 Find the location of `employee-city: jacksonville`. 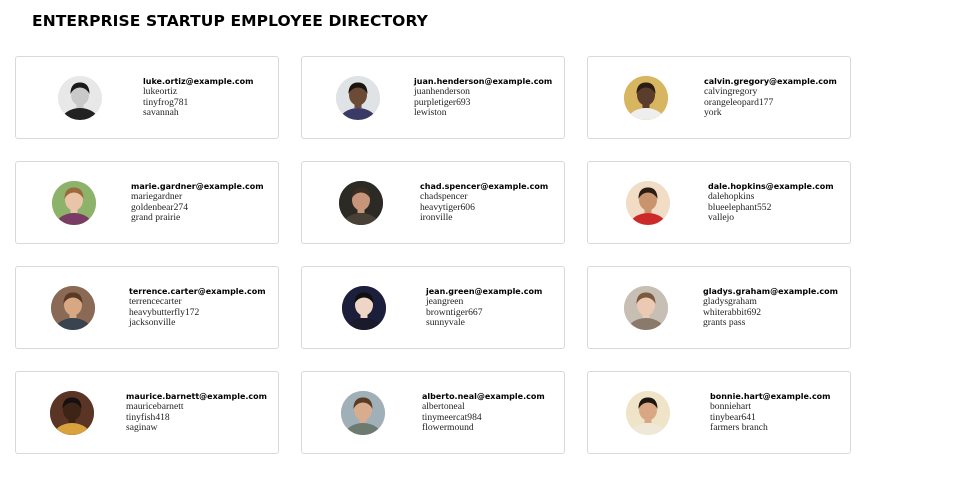

employee-city: jacksonville is located at coordinates (152, 322).